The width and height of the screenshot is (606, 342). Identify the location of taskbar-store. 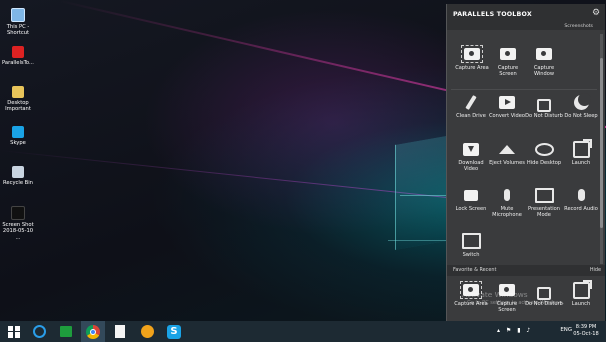
(66, 331).